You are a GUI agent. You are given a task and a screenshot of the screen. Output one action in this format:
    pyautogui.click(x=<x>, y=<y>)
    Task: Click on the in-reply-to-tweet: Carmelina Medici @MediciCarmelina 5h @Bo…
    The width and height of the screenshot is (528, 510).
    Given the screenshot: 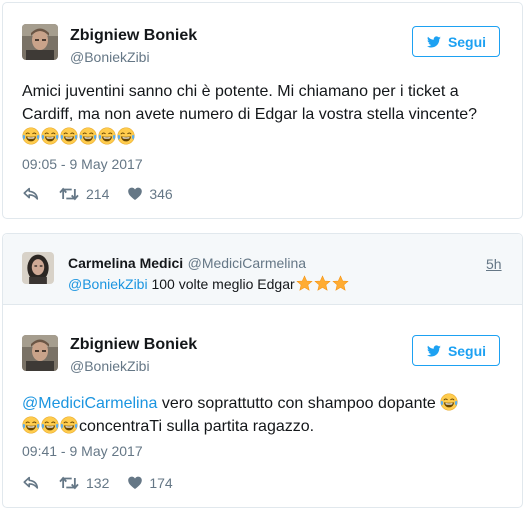 What is the action you would take?
    pyautogui.click(x=262, y=269)
    